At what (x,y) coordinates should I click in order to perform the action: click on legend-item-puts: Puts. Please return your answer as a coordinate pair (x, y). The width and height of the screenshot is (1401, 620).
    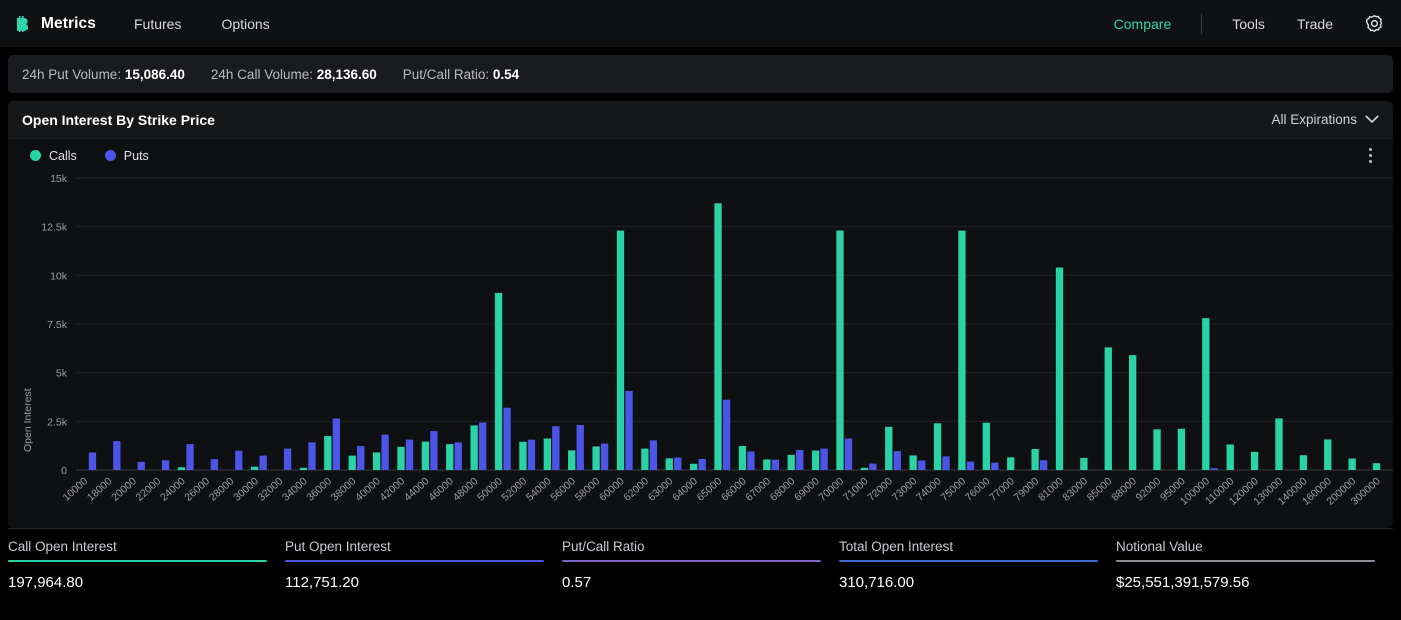
    Looking at the image, I should click on (126, 156).